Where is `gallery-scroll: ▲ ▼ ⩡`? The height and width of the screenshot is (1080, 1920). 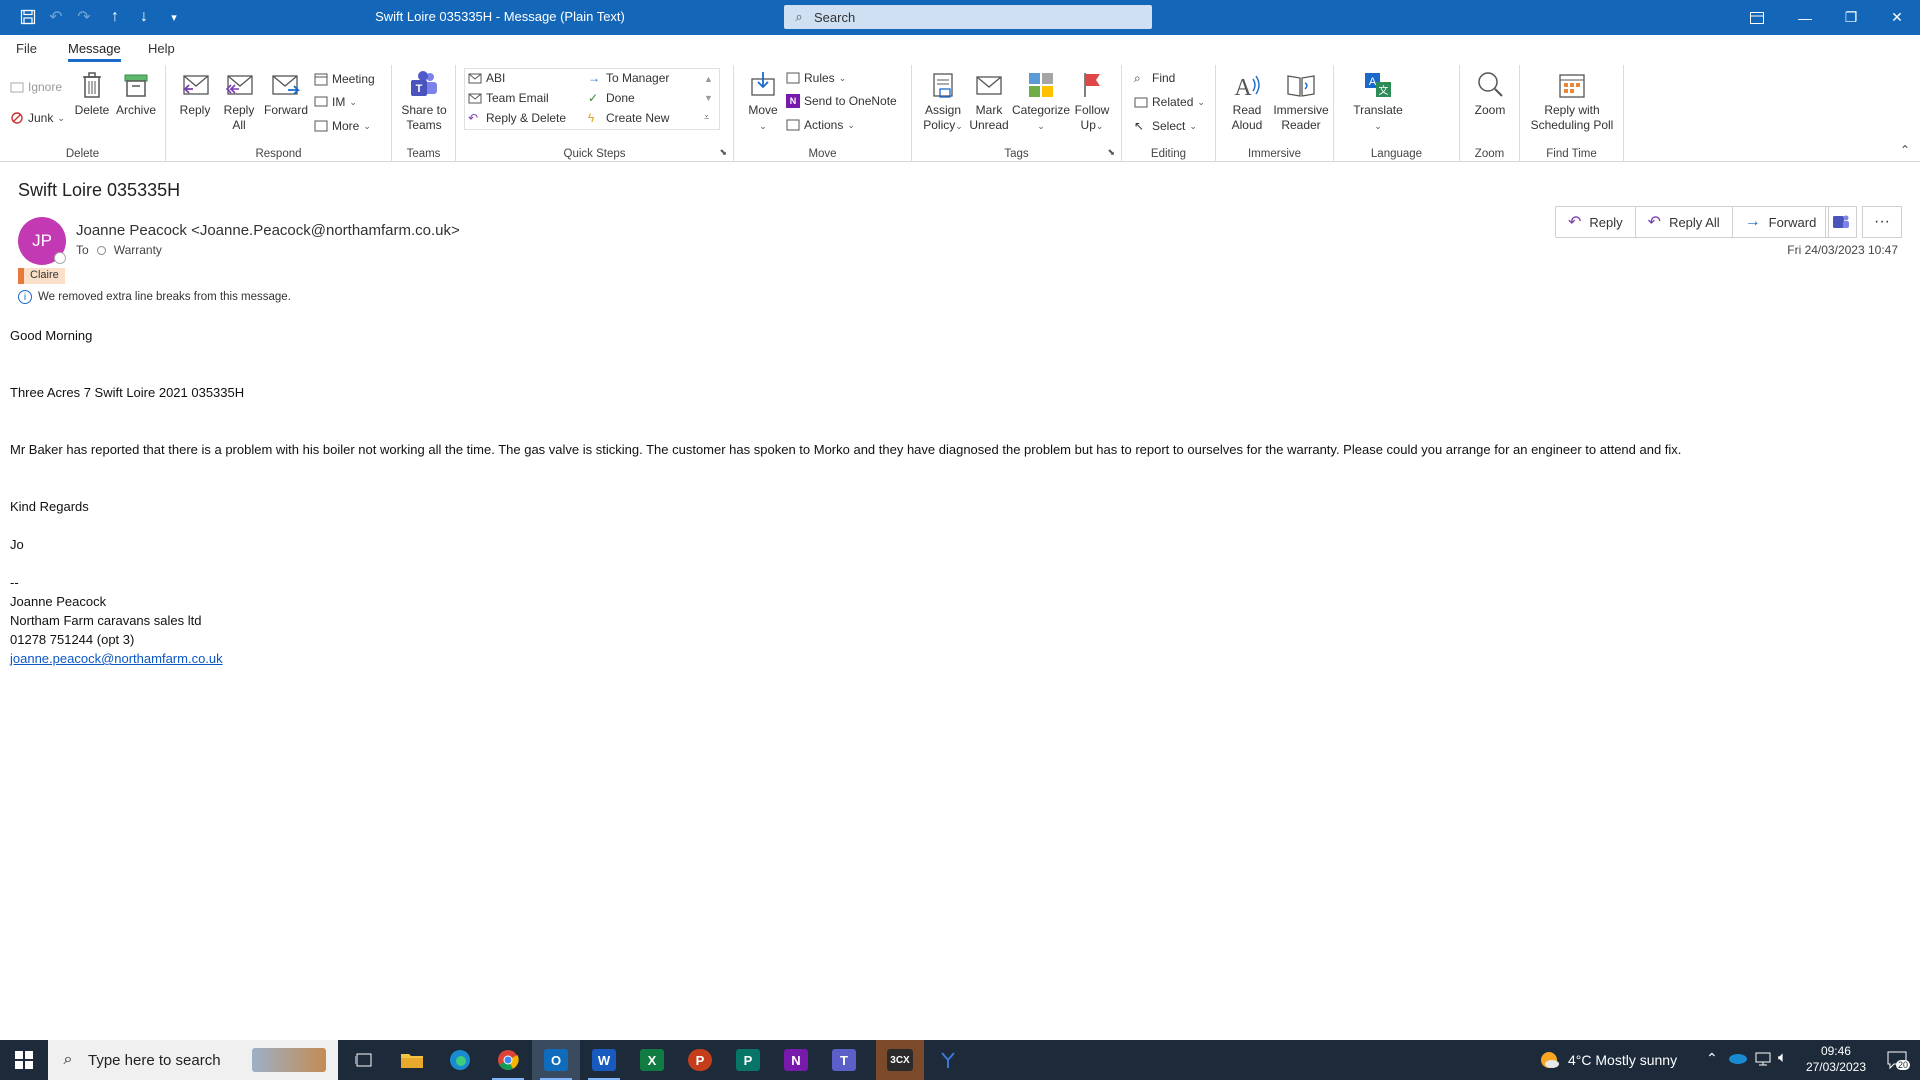 gallery-scroll: ▲ ▼ ⩡ is located at coordinates (708, 98).